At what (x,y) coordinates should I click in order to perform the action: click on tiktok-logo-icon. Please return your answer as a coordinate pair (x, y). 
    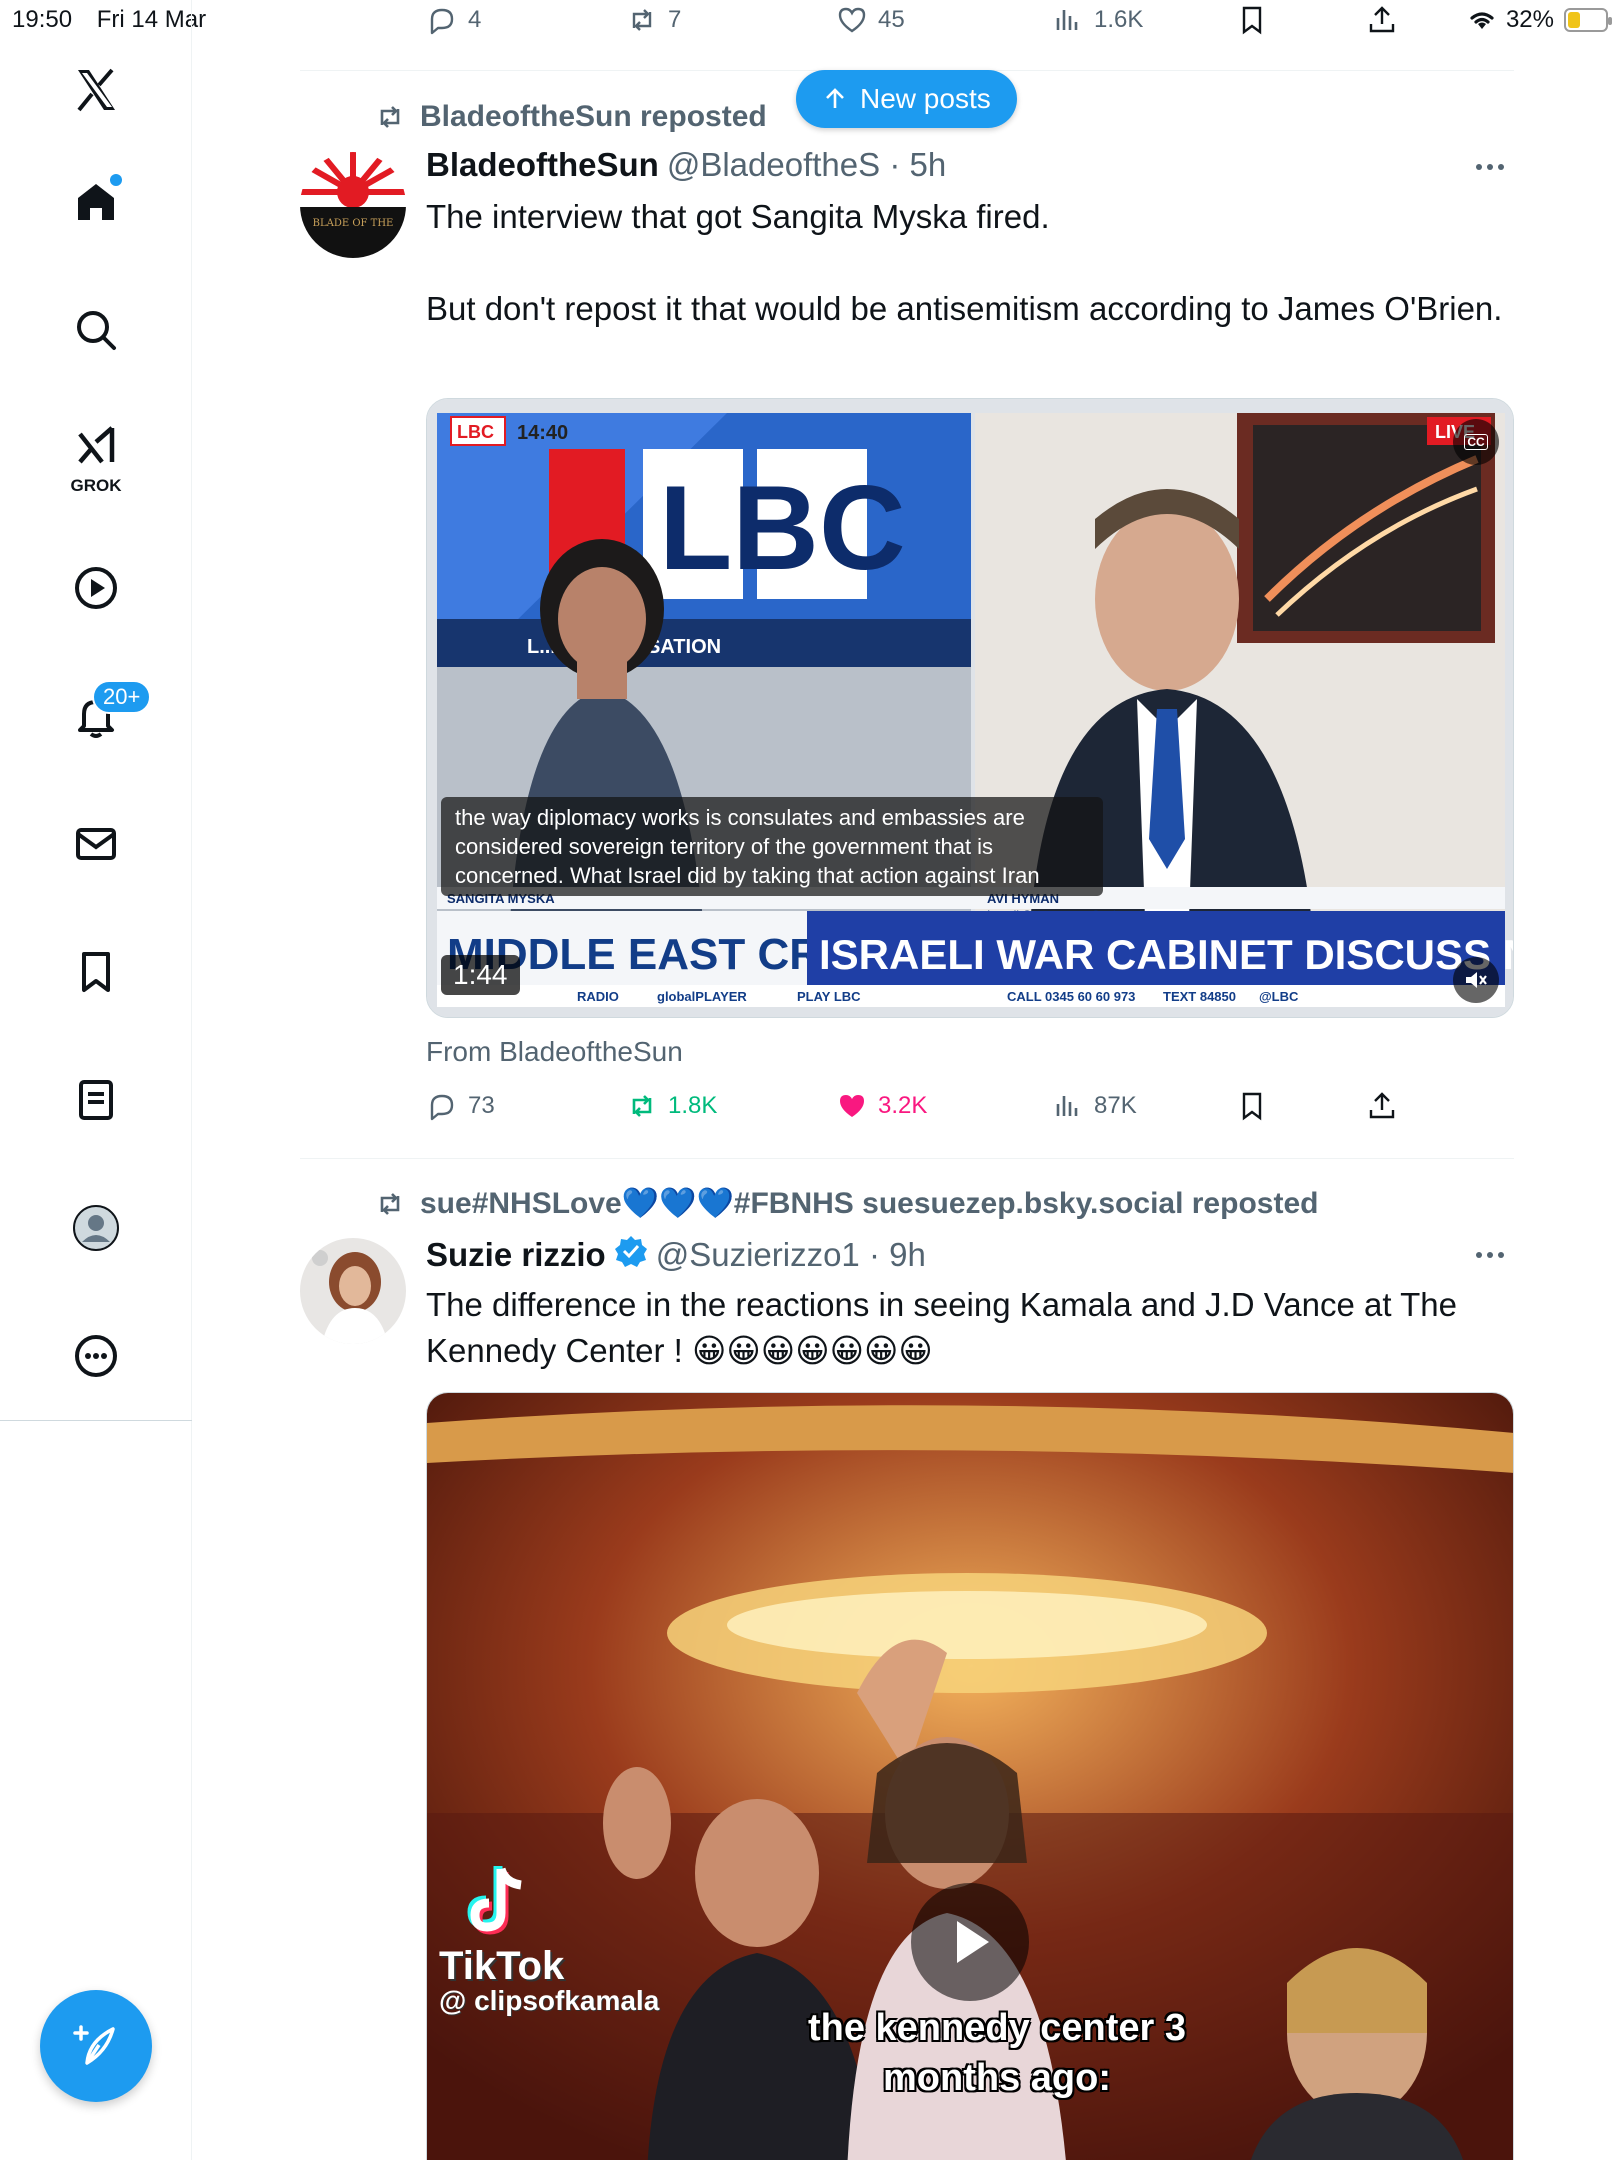
    Looking at the image, I should click on (494, 1900).